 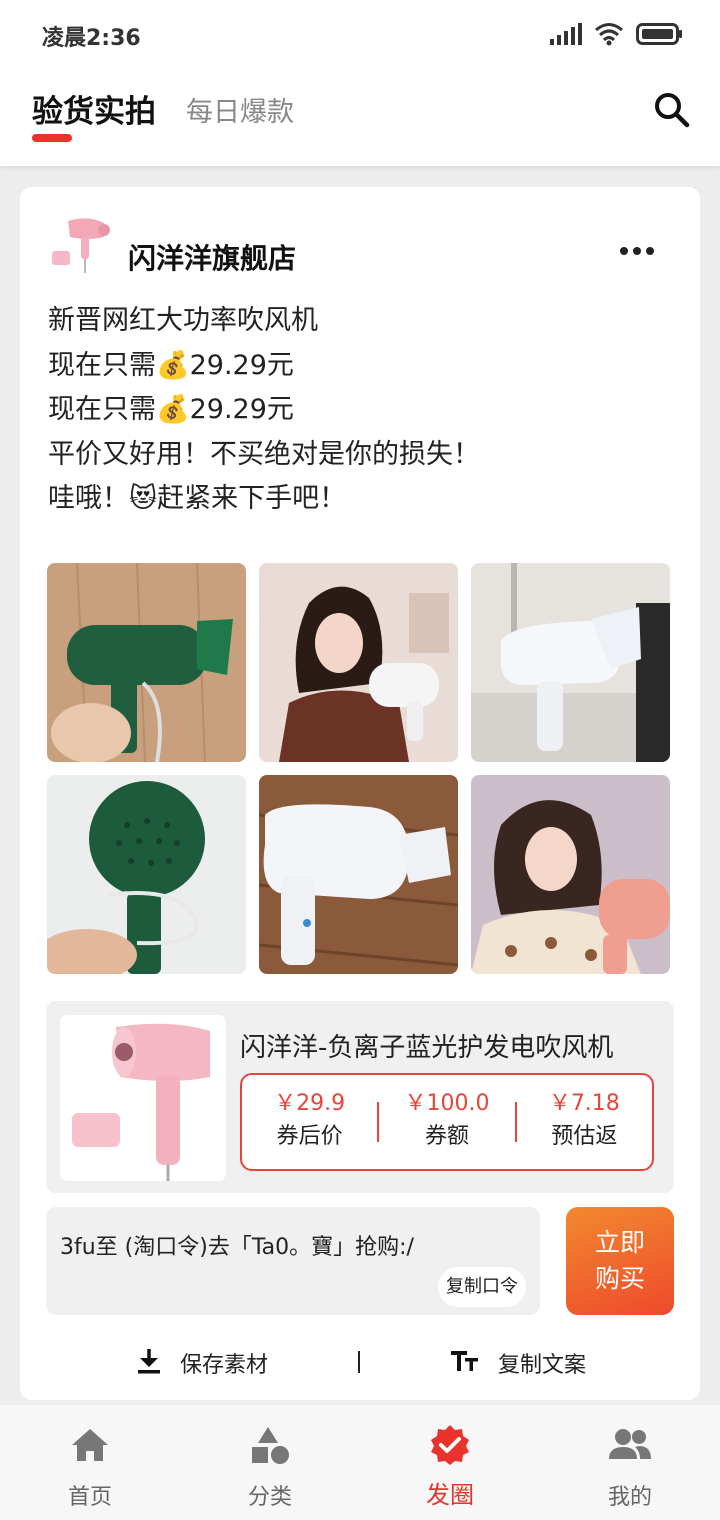 I want to click on price-box: ￥29.9 券后价 ￥100.0 券额 ￥7.18 预估返, so click(x=447, y=1122).